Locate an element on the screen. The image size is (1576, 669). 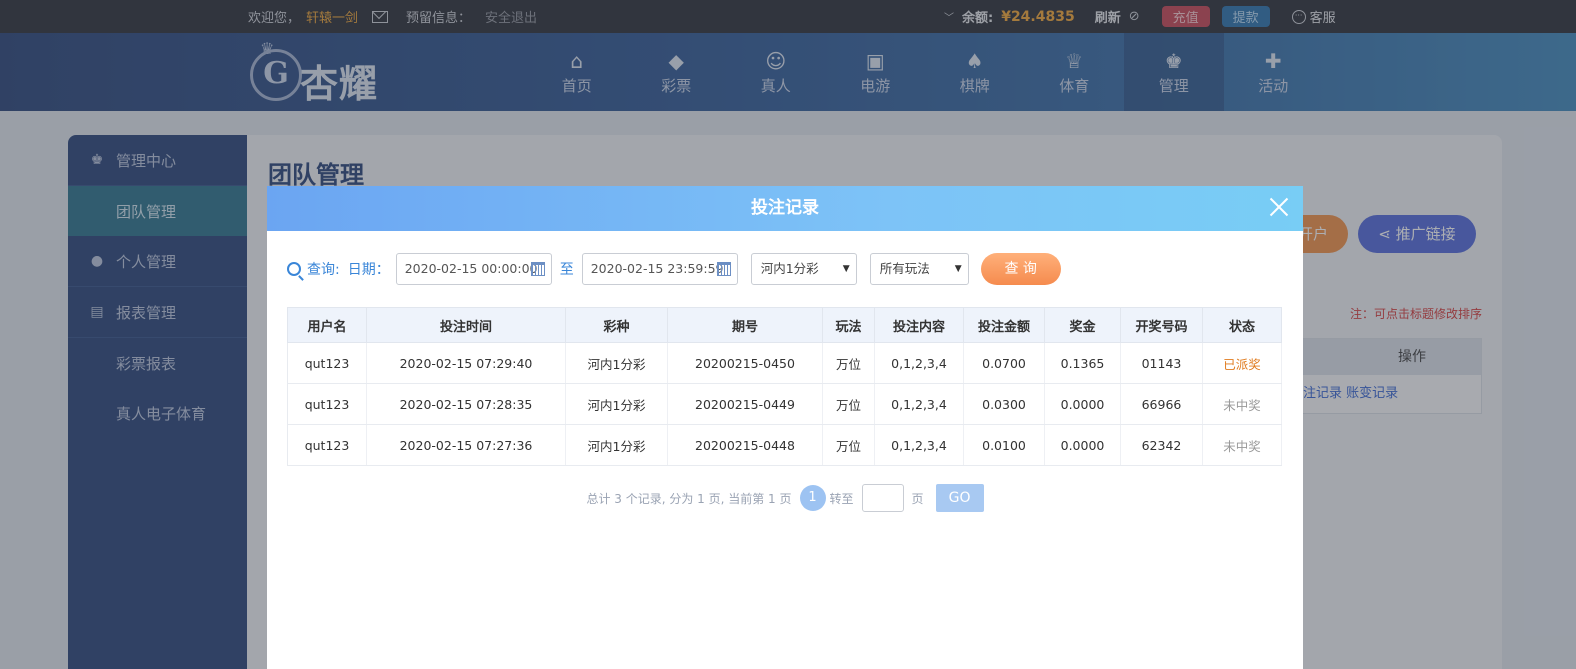
cell-amount: 0.0300 is located at coordinates (1004, 404).